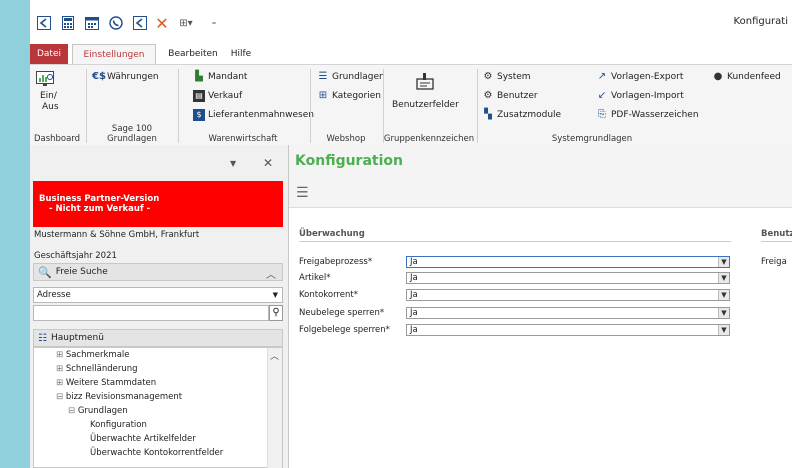  What do you see at coordinates (111, 383) in the screenshot?
I see `tree-item-label: Weitere Stammdaten` at bounding box center [111, 383].